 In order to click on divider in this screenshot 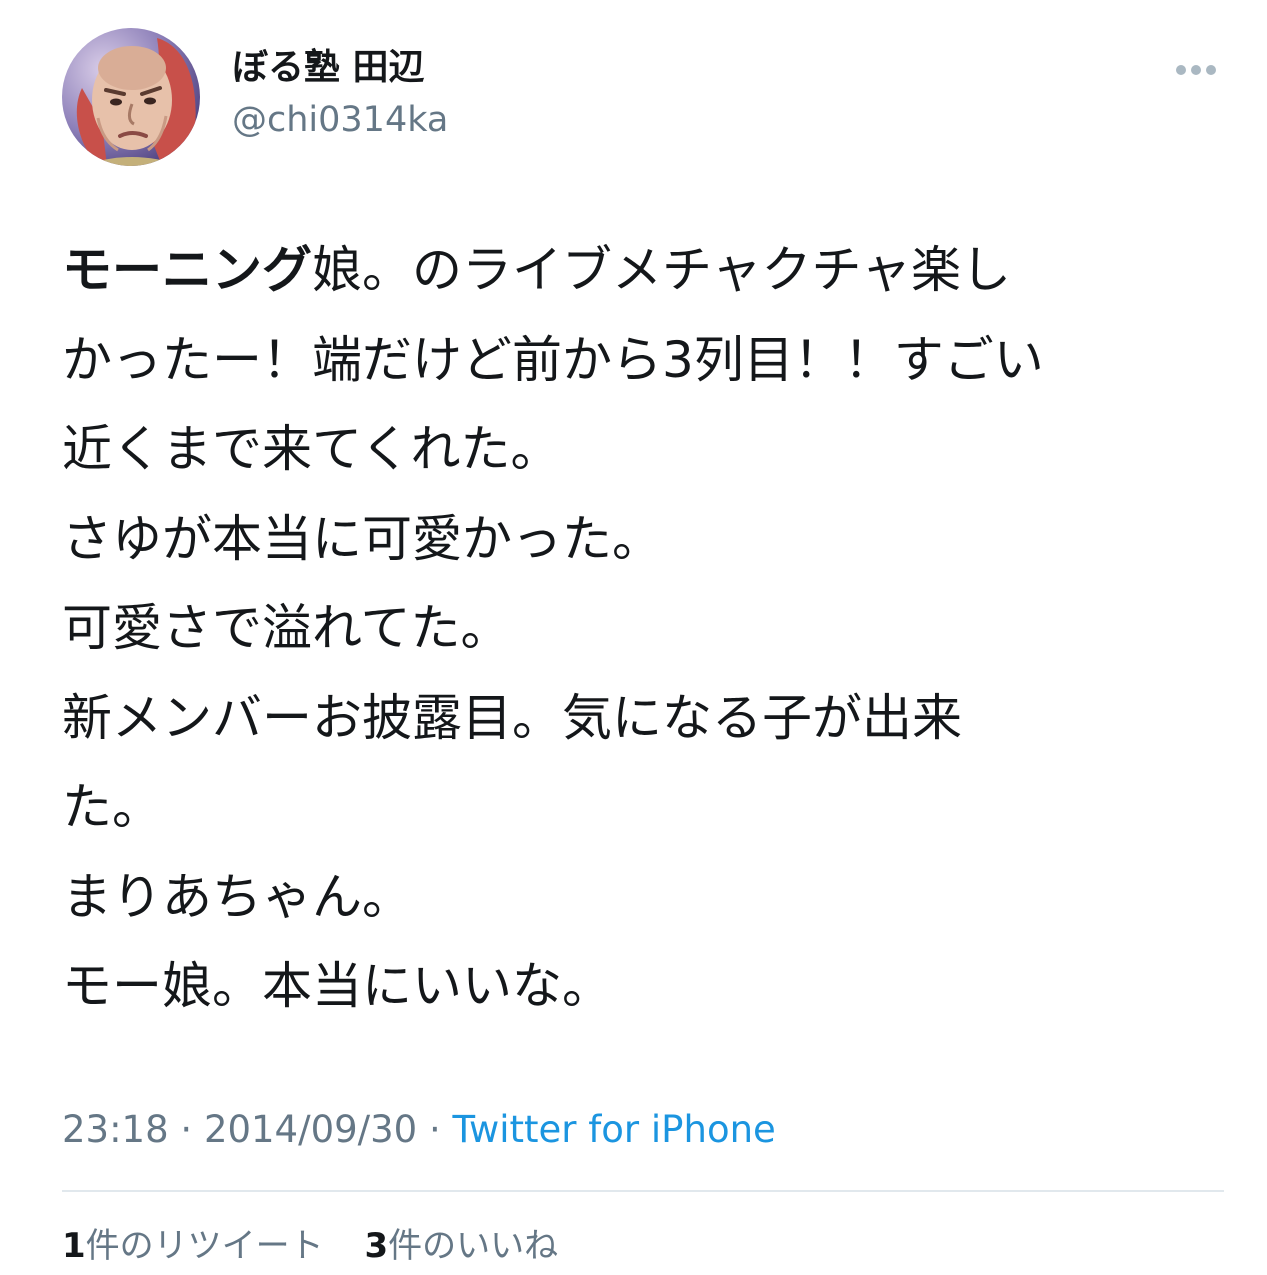, I will do `click(643, 1191)`.